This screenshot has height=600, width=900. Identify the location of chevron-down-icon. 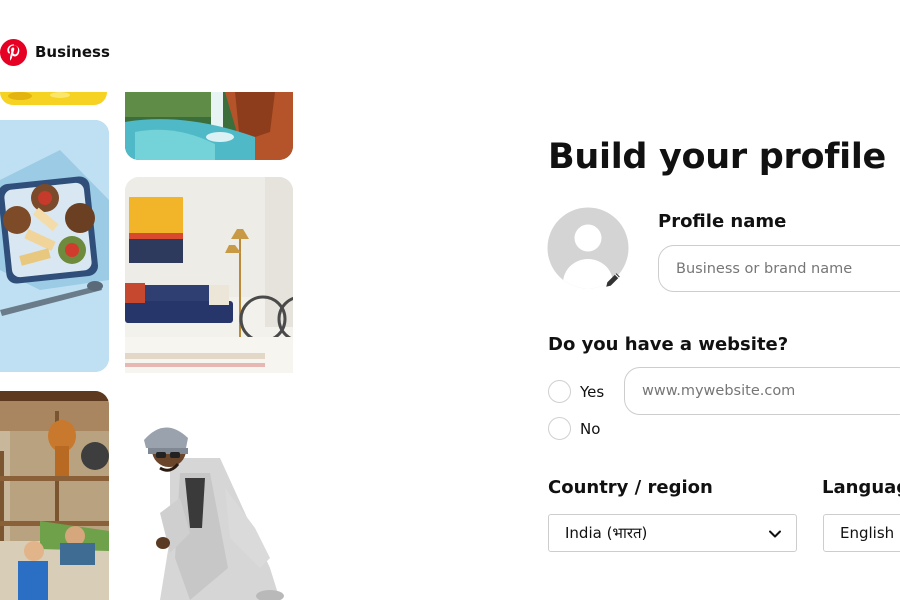
(775, 534).